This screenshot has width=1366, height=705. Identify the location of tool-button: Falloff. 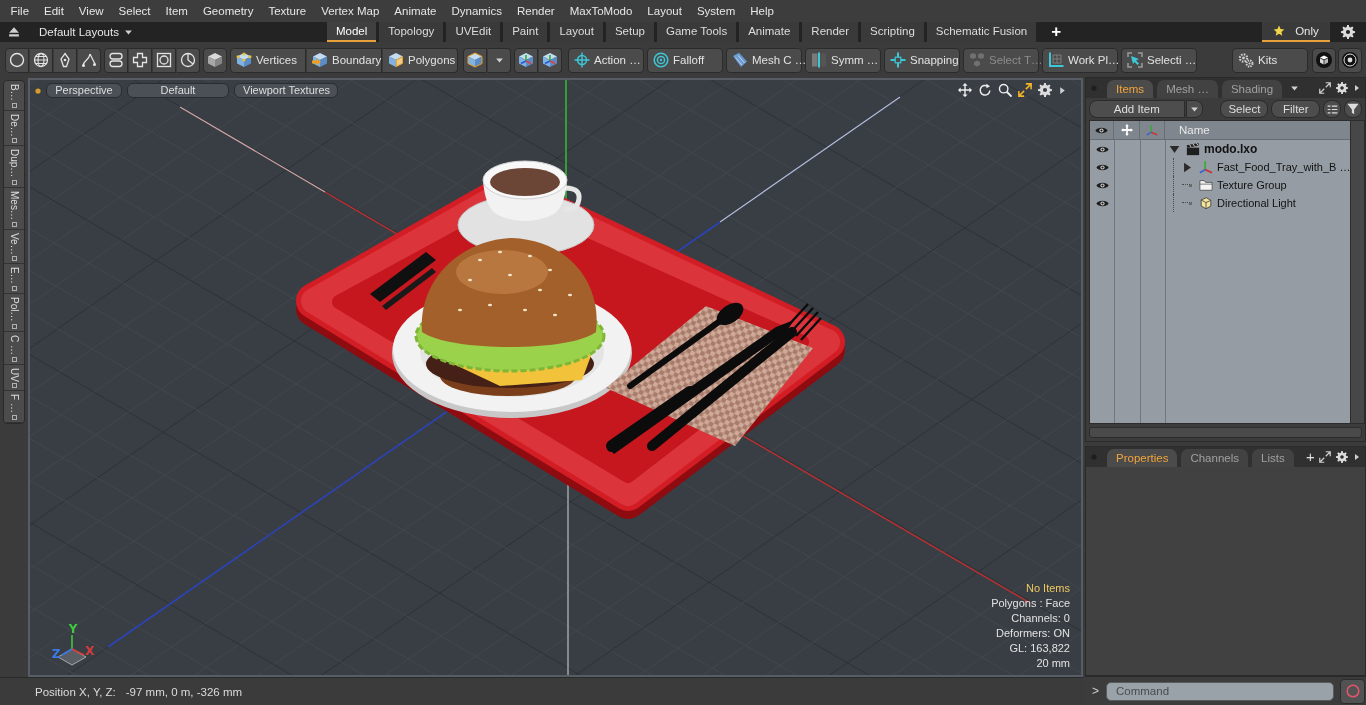
(685, 60).